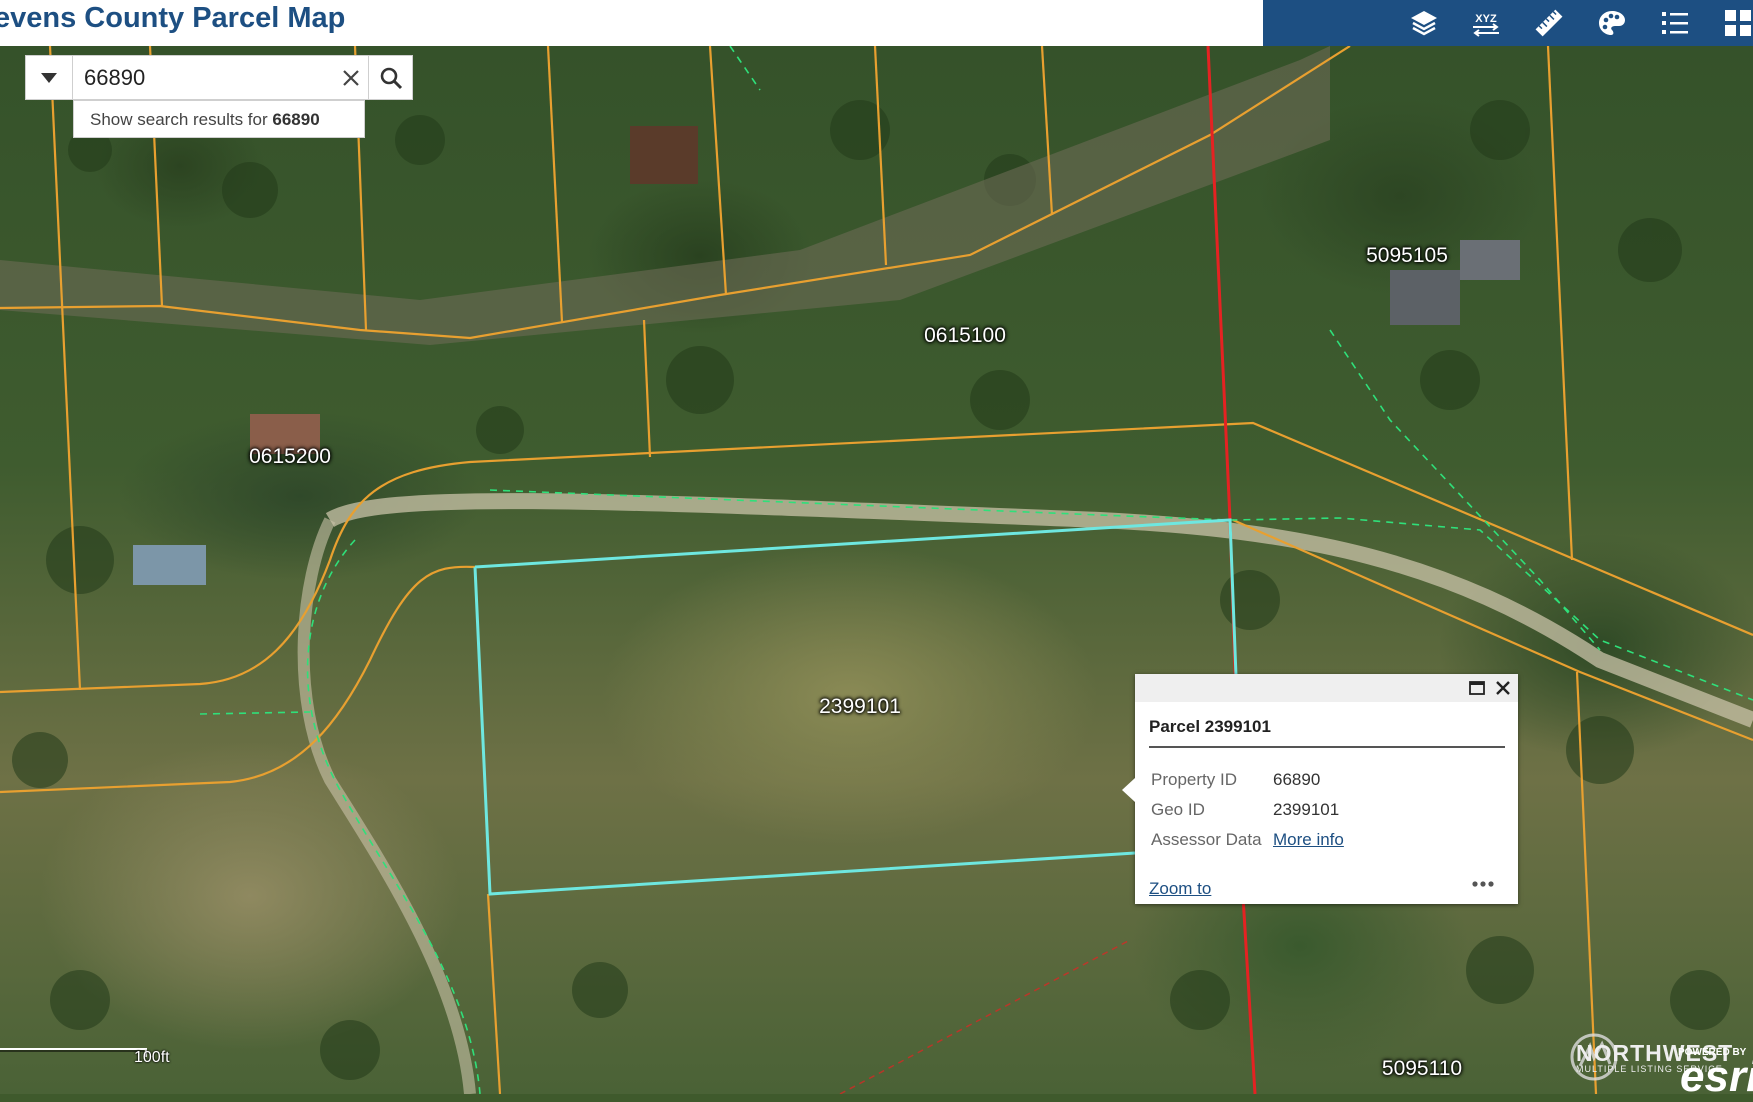 The image size is (1753, 1102). Describe the element at coordinates (296, 119) in the screenshot. I see `suggestion-term: 66890` at that location.